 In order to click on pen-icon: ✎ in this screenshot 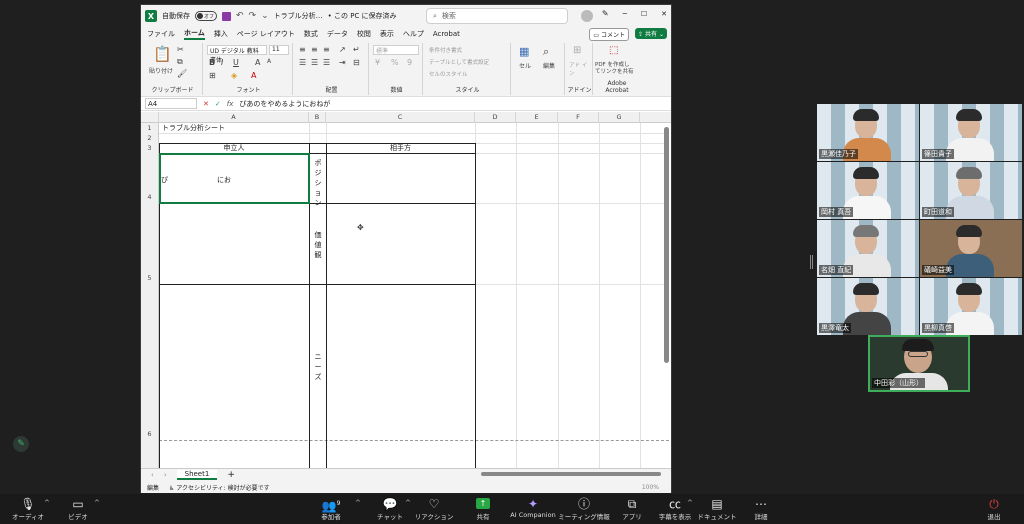, I will do `click(605, 13)`.